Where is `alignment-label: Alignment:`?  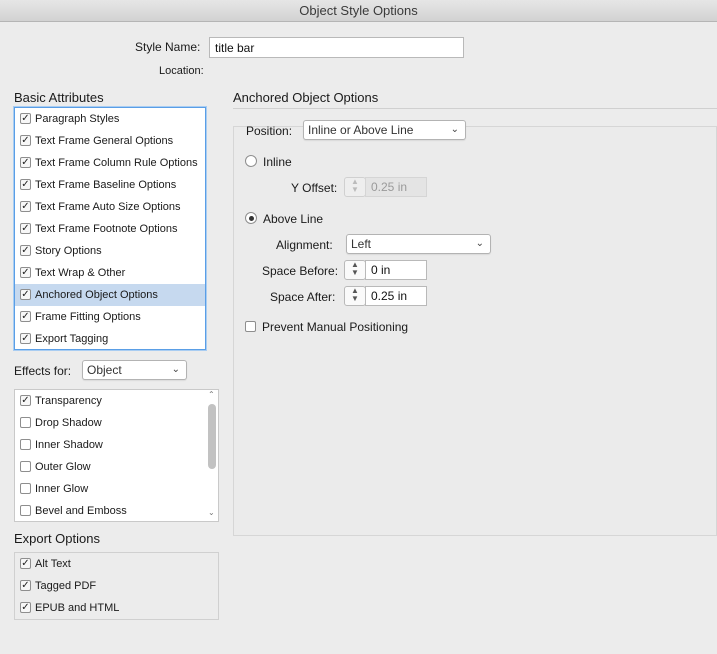
alignment-label: Alignment: is located at coordinates (304, 245).